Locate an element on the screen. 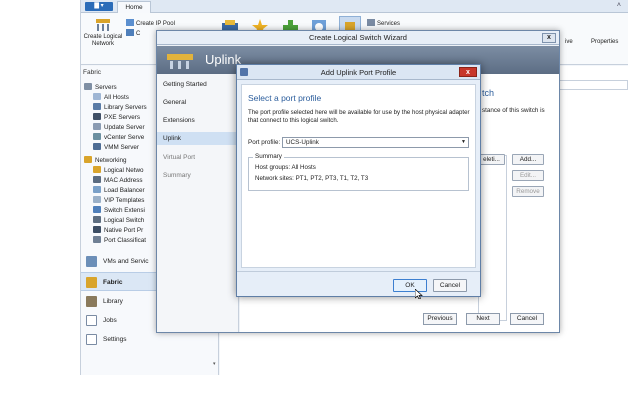  dialog-cancel-button: Cancel is located at coordinates (450, 285).